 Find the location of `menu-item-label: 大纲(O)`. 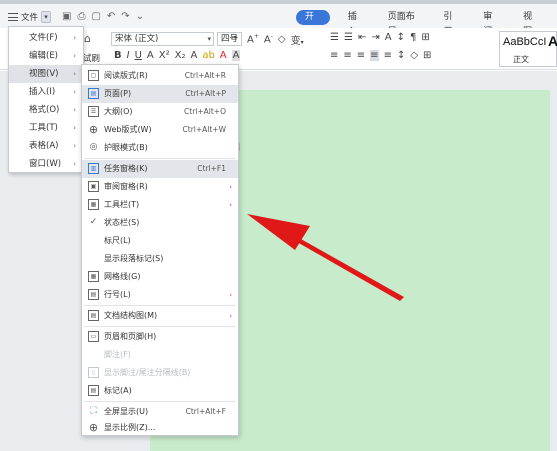

menu-item-label: 大纲(O) is located at coordinates (118, 111).